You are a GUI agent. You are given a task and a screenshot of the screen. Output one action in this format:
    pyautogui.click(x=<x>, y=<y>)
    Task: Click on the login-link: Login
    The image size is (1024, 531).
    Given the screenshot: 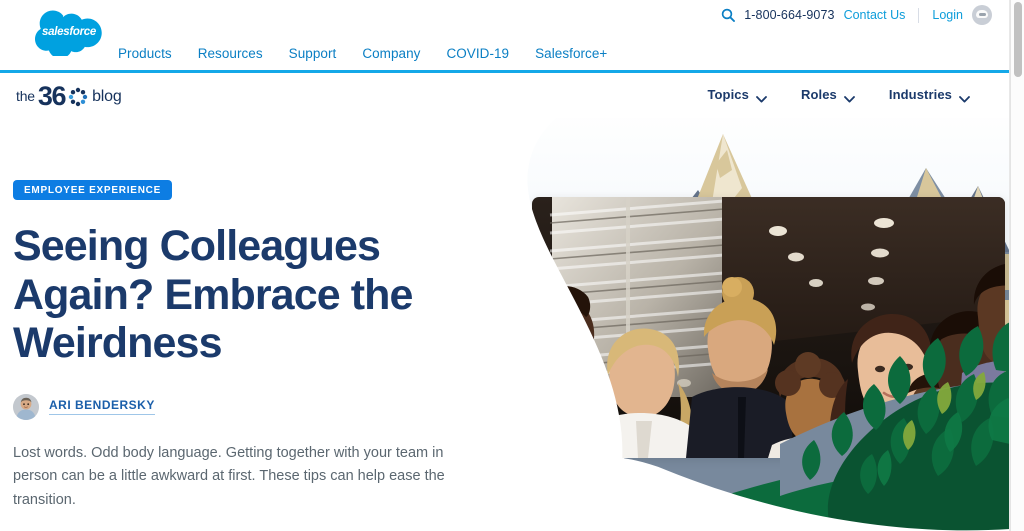 What is the action you would take?
    pyautogui.click(x=947, y=15)
    